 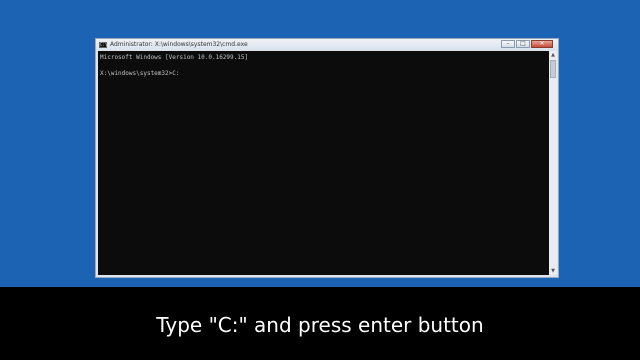 What do you see at coordinates (553, 271) in the screenshot?
I see `scroll-down-icon: ▼` at bounding box center [553, 271].